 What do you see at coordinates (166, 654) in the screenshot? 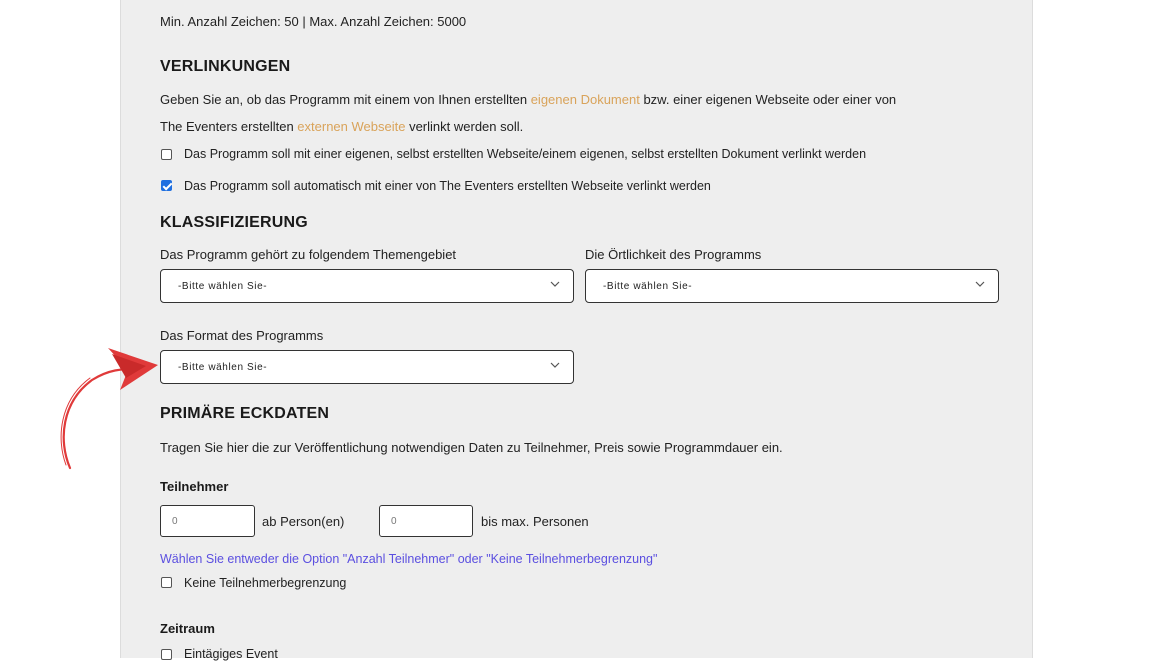
I see `single-day-checkbox` at bounding box center [166, 654].